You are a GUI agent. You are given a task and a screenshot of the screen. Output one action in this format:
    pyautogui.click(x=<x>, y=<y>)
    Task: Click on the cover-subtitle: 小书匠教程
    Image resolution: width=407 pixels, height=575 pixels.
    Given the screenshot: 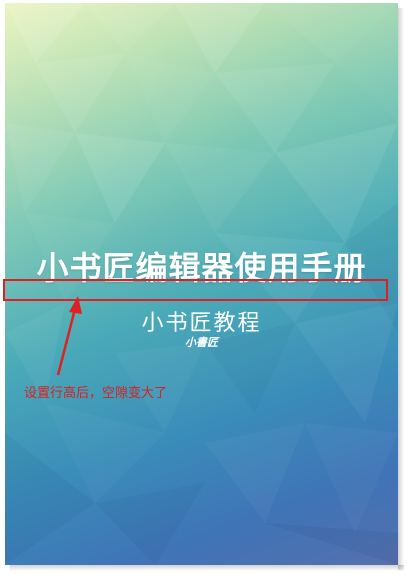 What is the action you would take?
    pyautogui.click(x=201, y=323)
    